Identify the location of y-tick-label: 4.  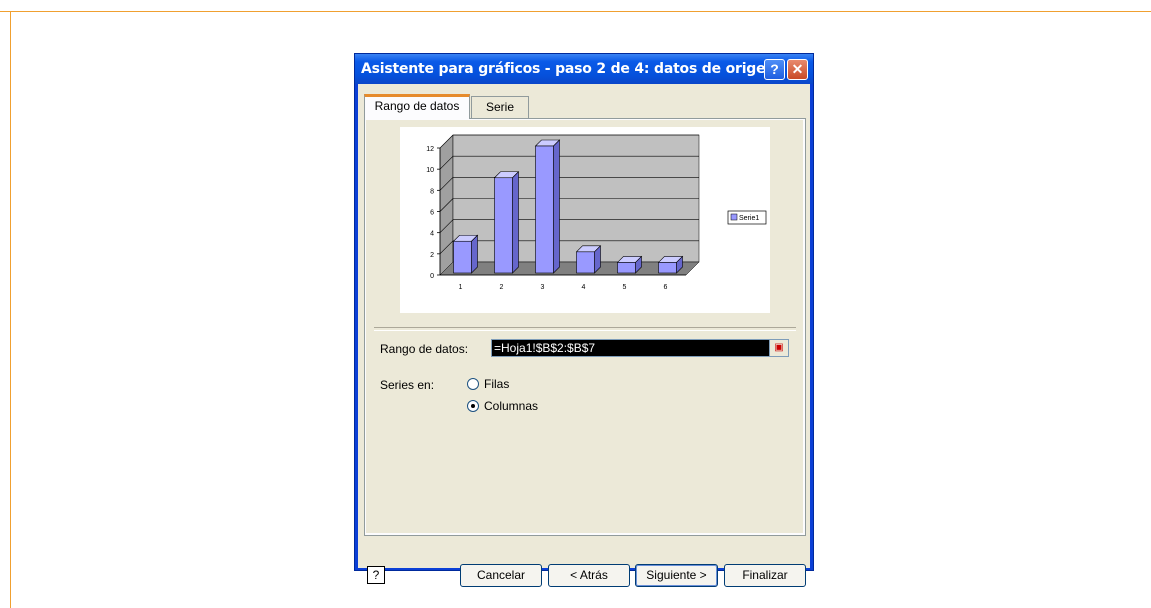
(432, 234).